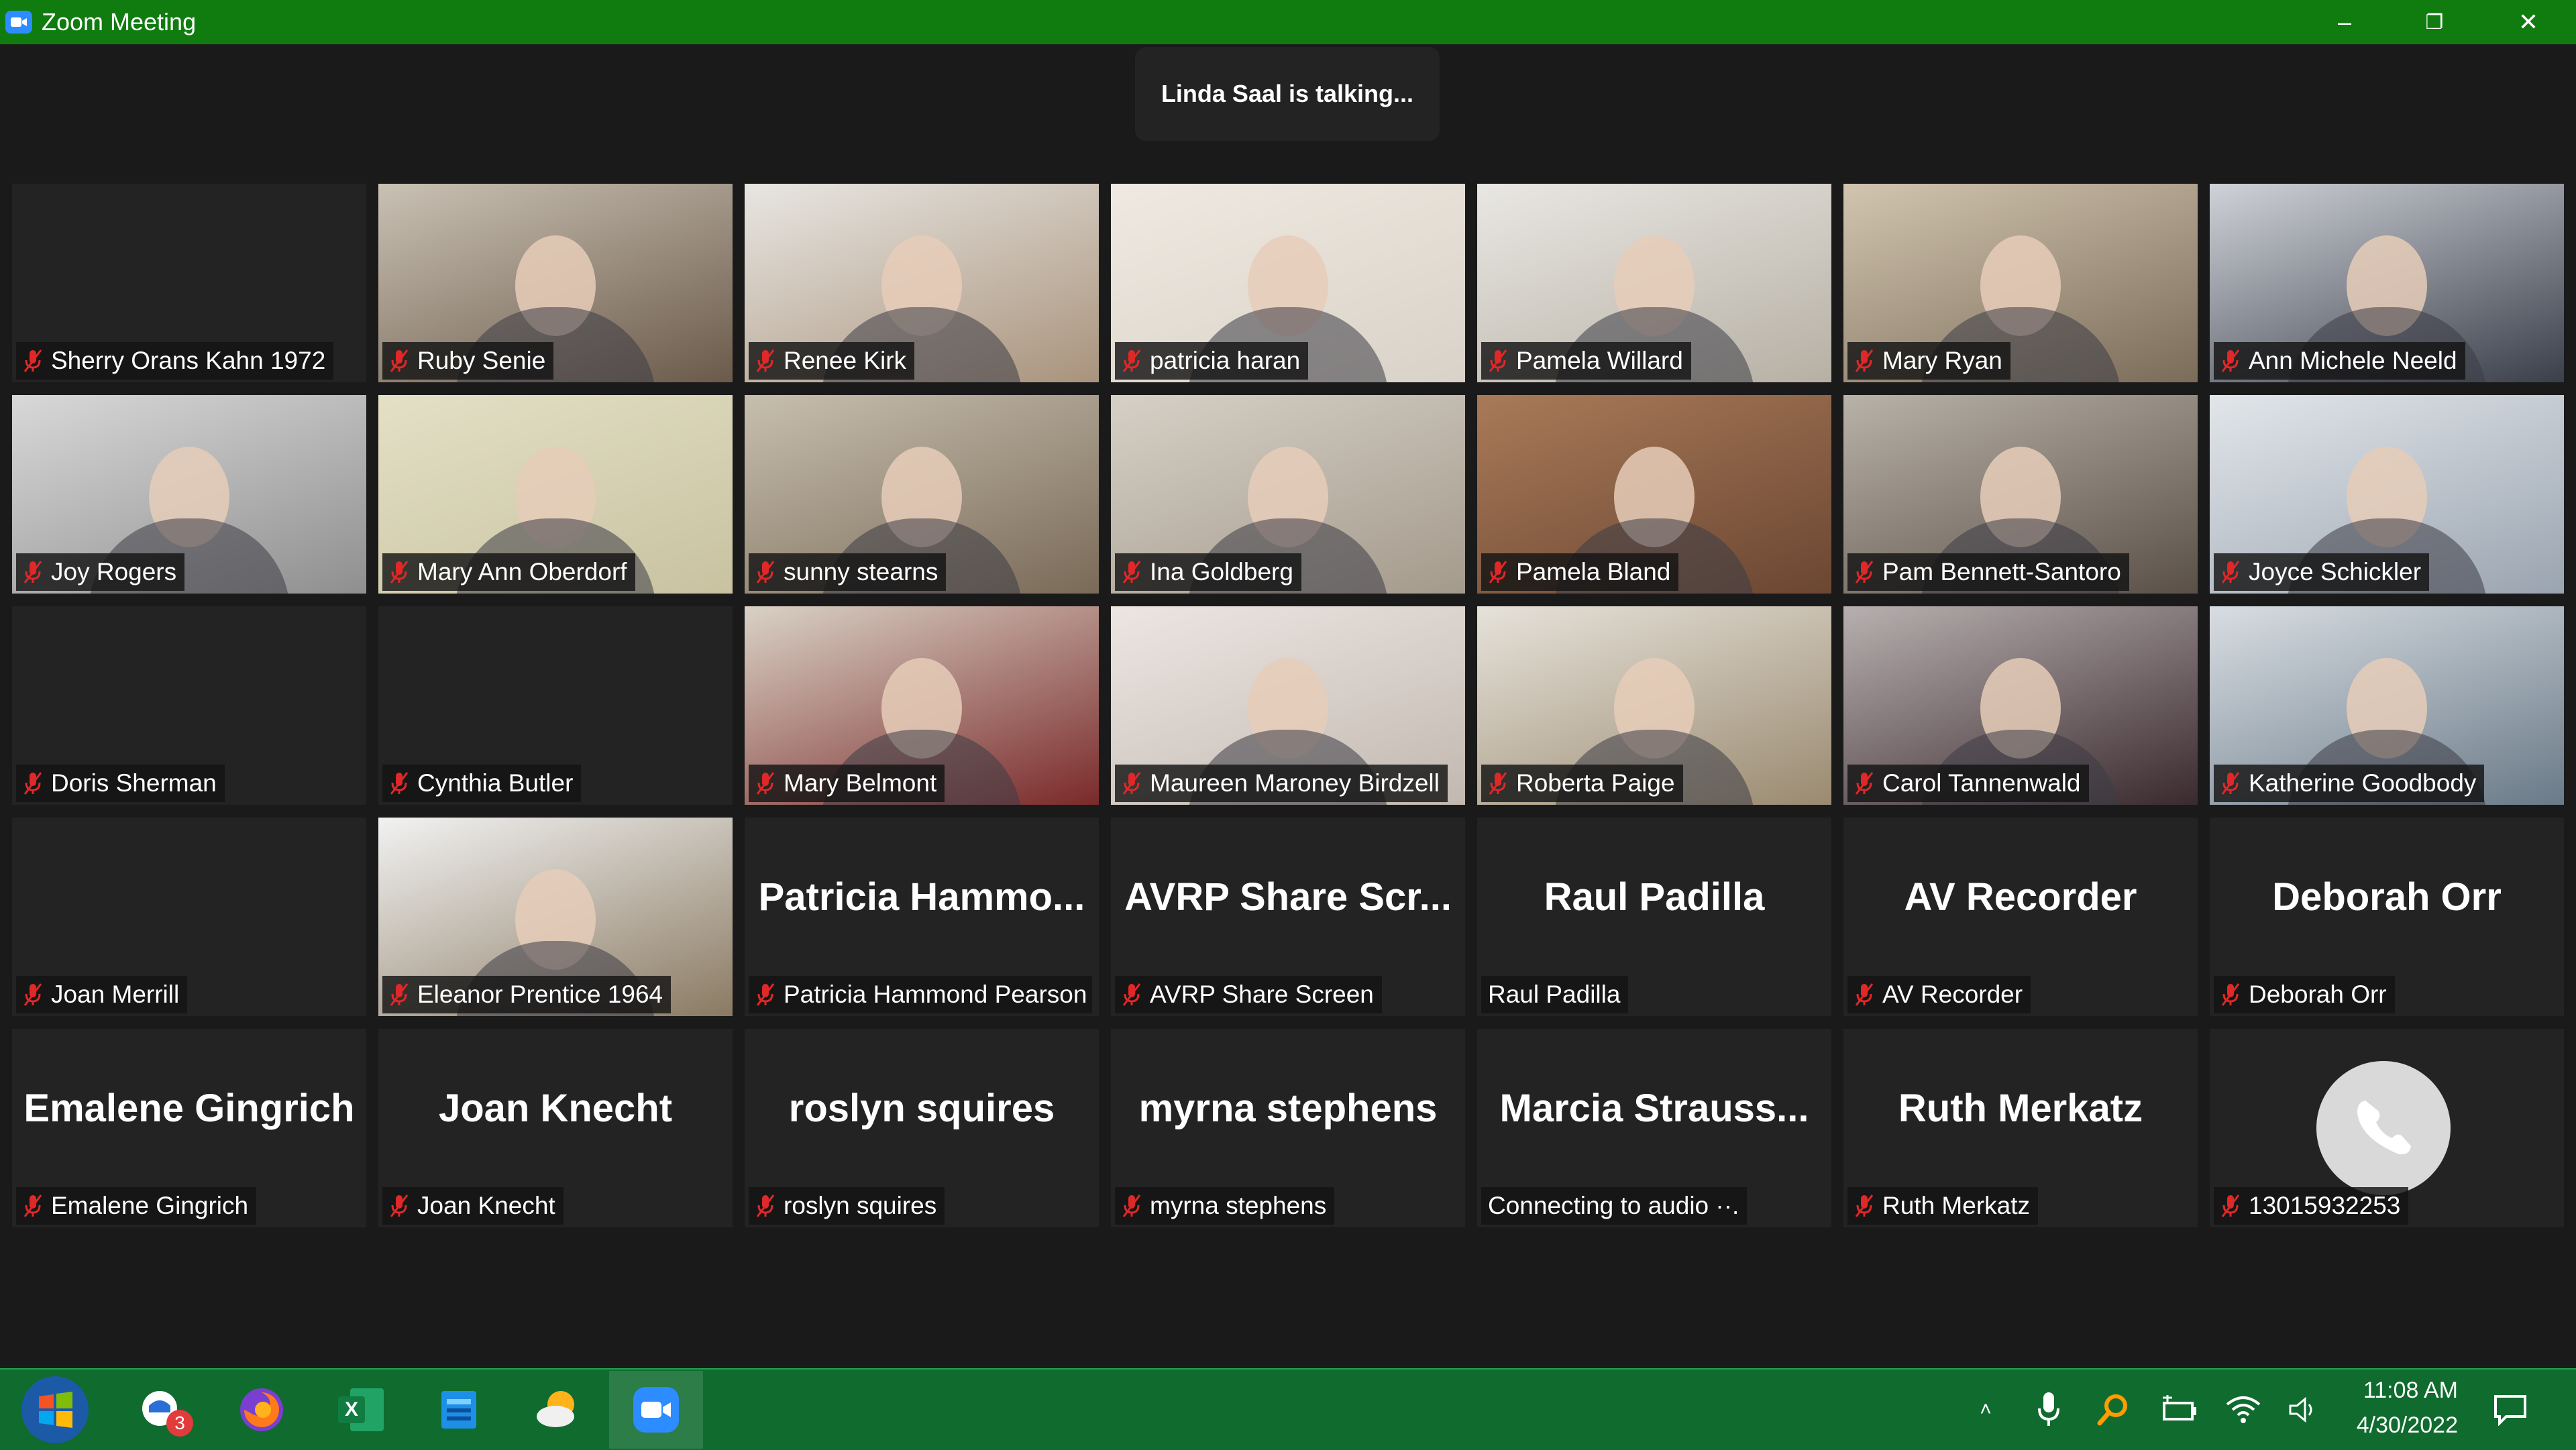 The width and height of the screenshot is (2576, 1450). What do you see at coordinates (188, 360) in the screenshot?
I see `participant-name: Sherry Orans Kahn 1972` at bounding box center [188, 360].